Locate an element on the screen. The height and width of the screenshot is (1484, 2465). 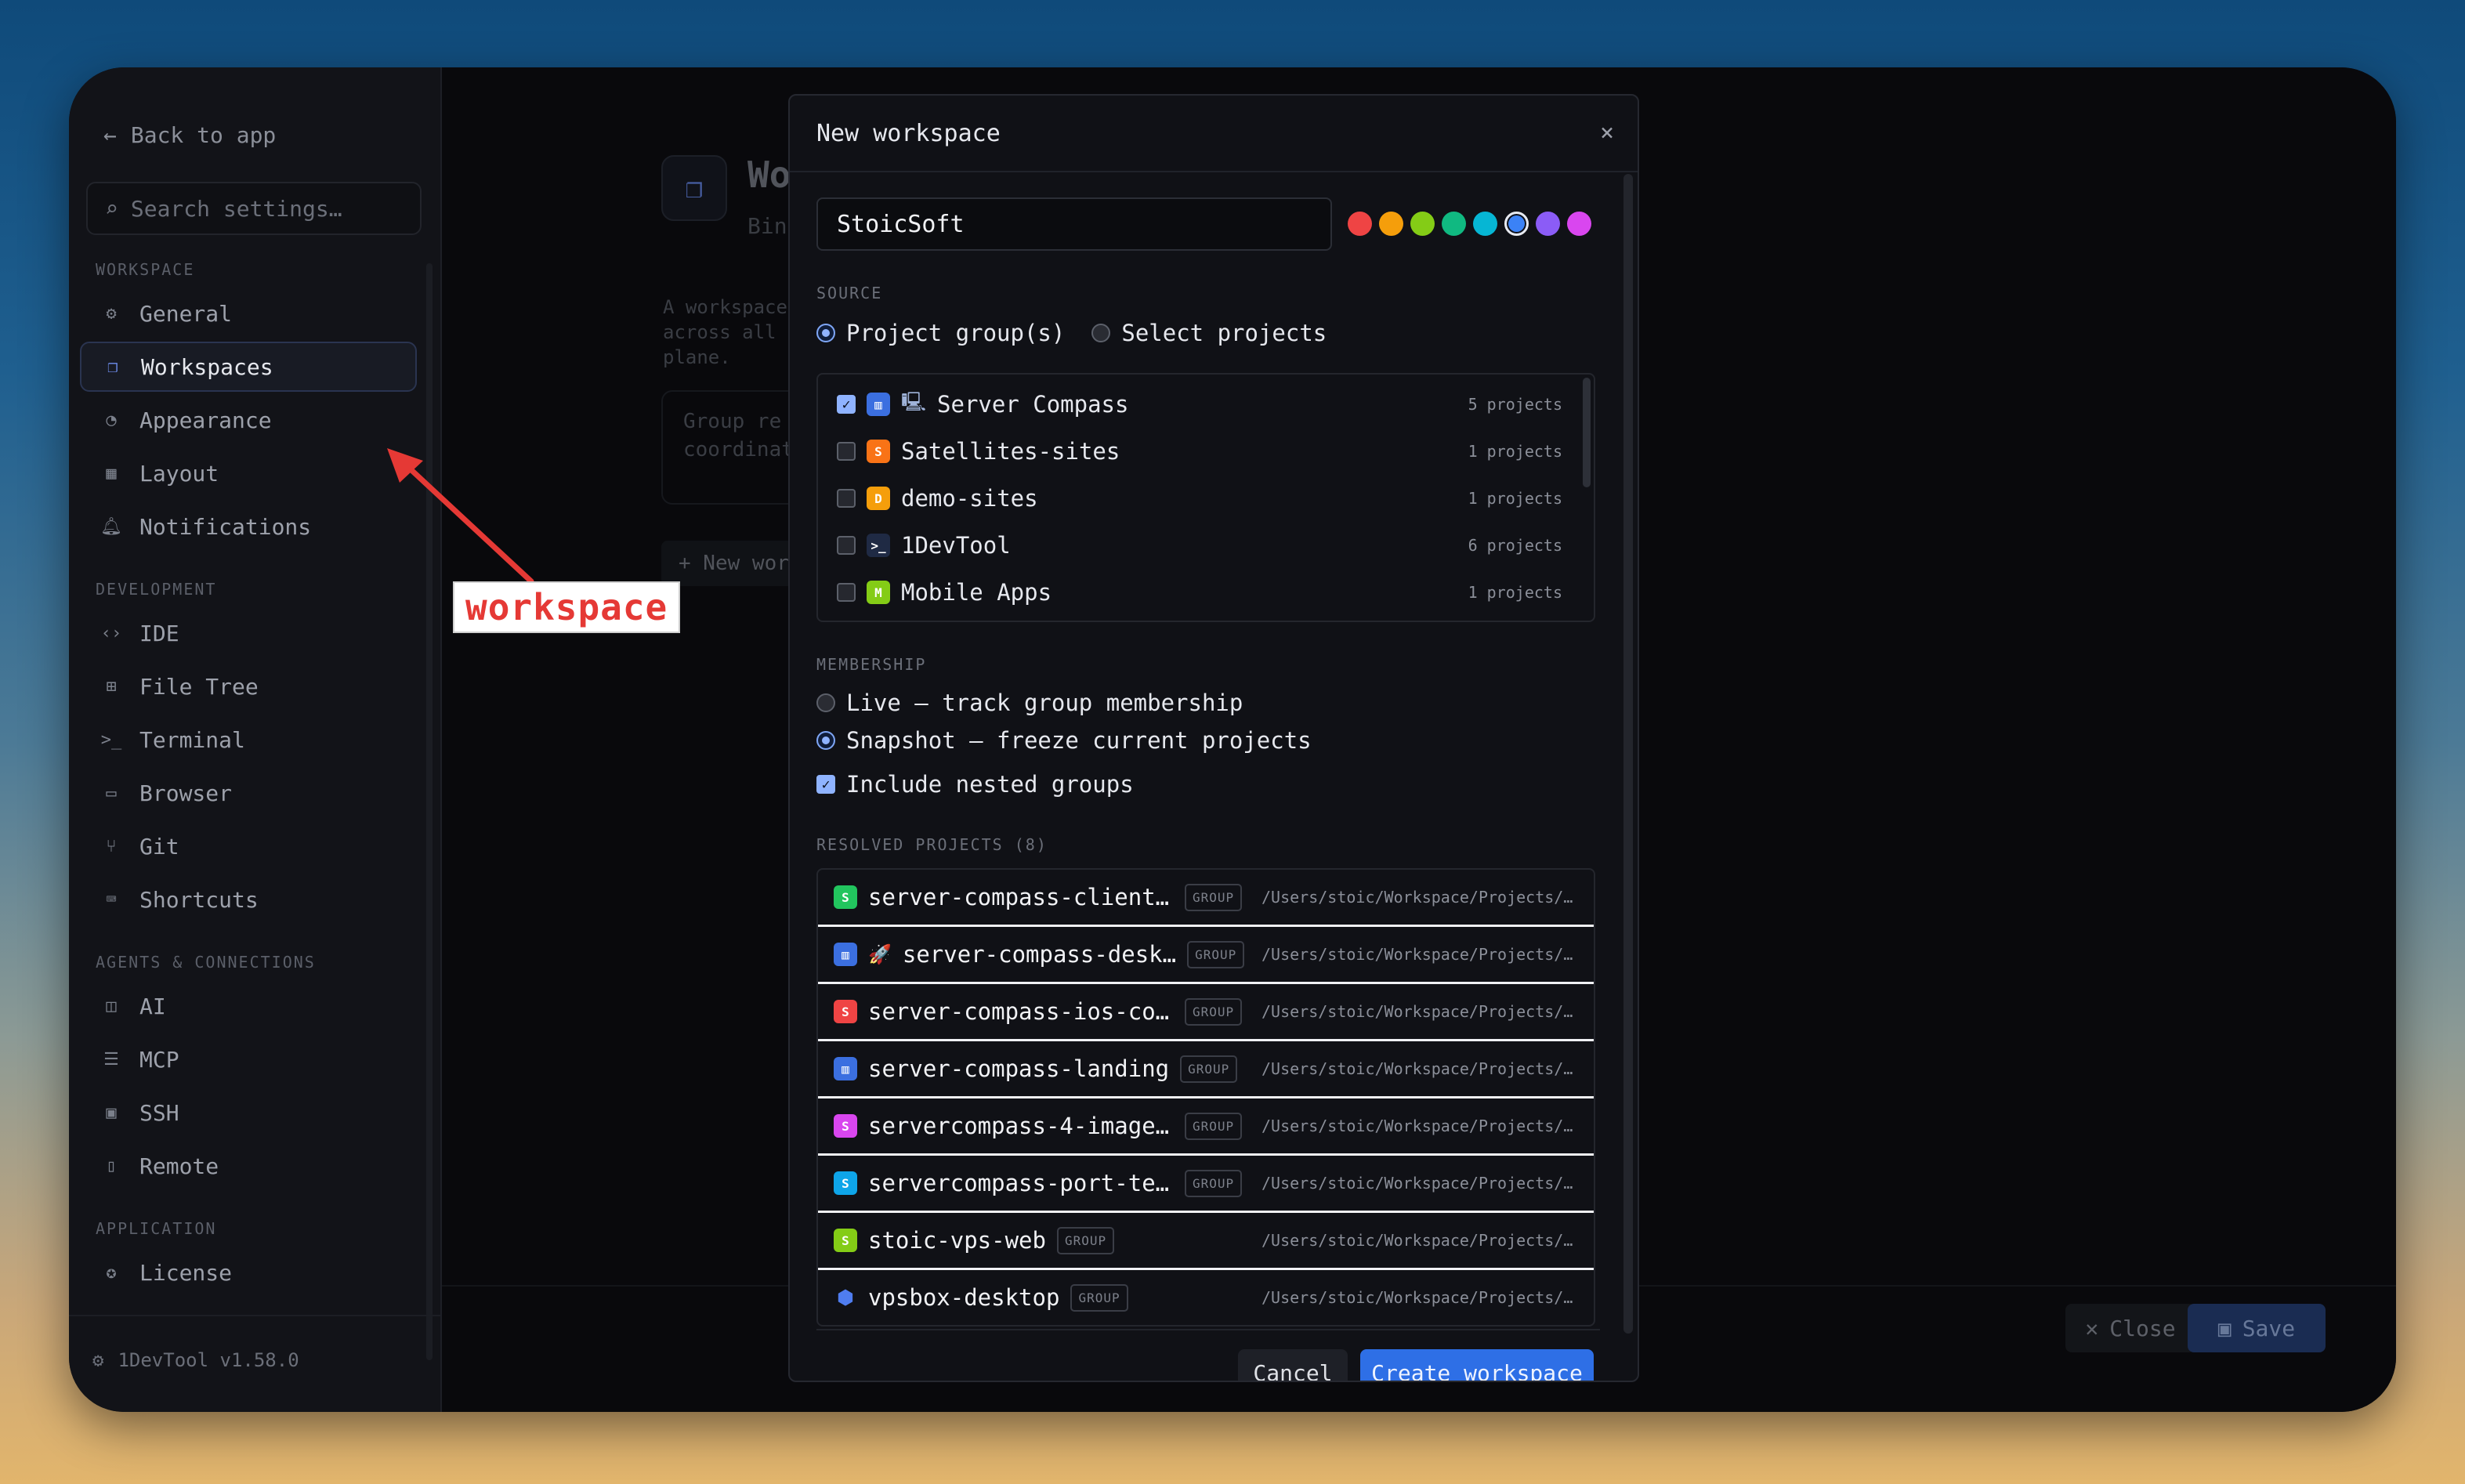
sidebar-scrollbar is located at coordinates (429, 811).